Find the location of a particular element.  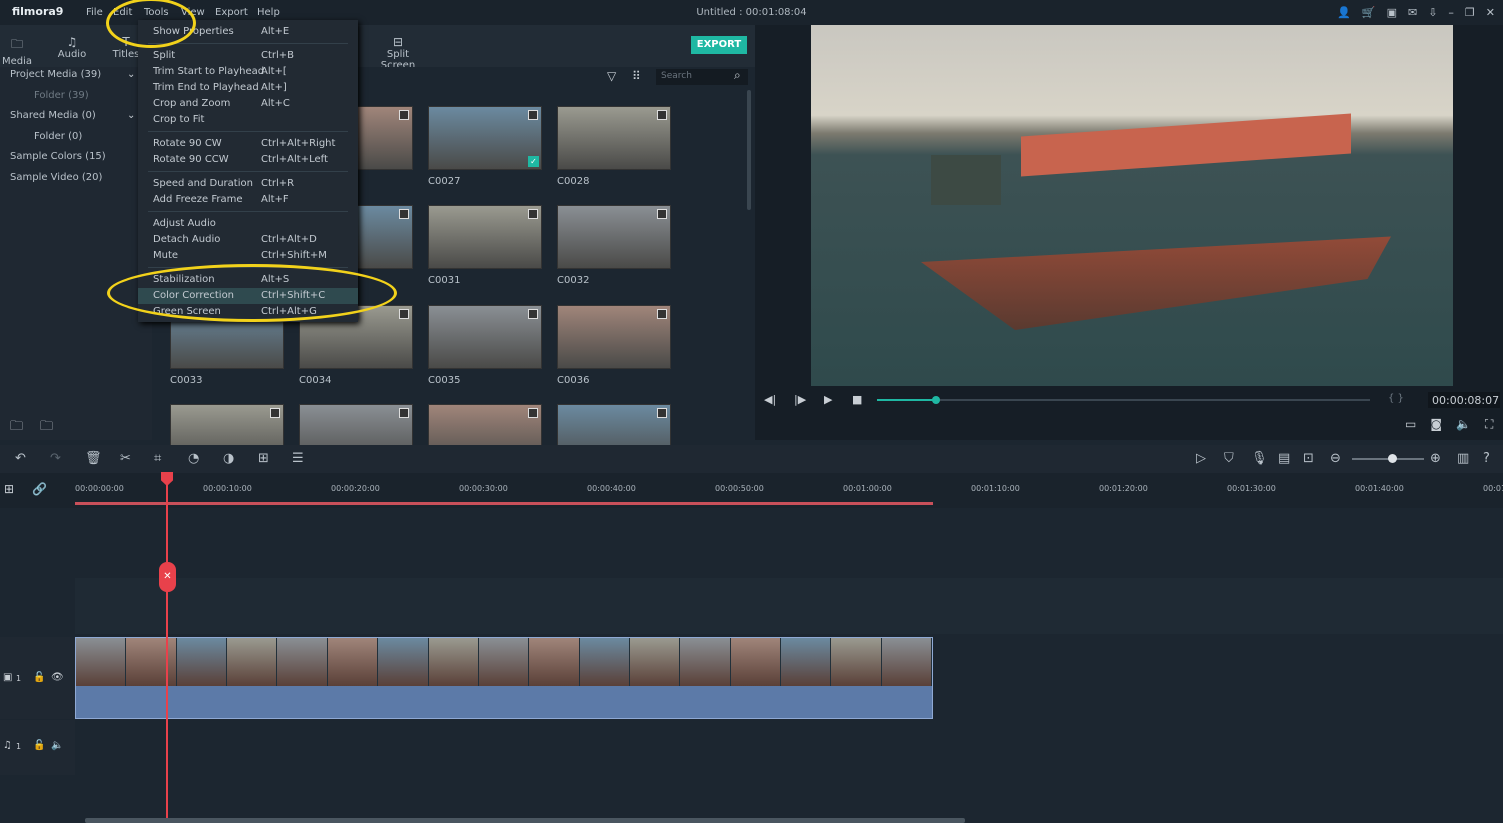

audio-mixer-icon: ☰ is located at coordinates (298, 458).